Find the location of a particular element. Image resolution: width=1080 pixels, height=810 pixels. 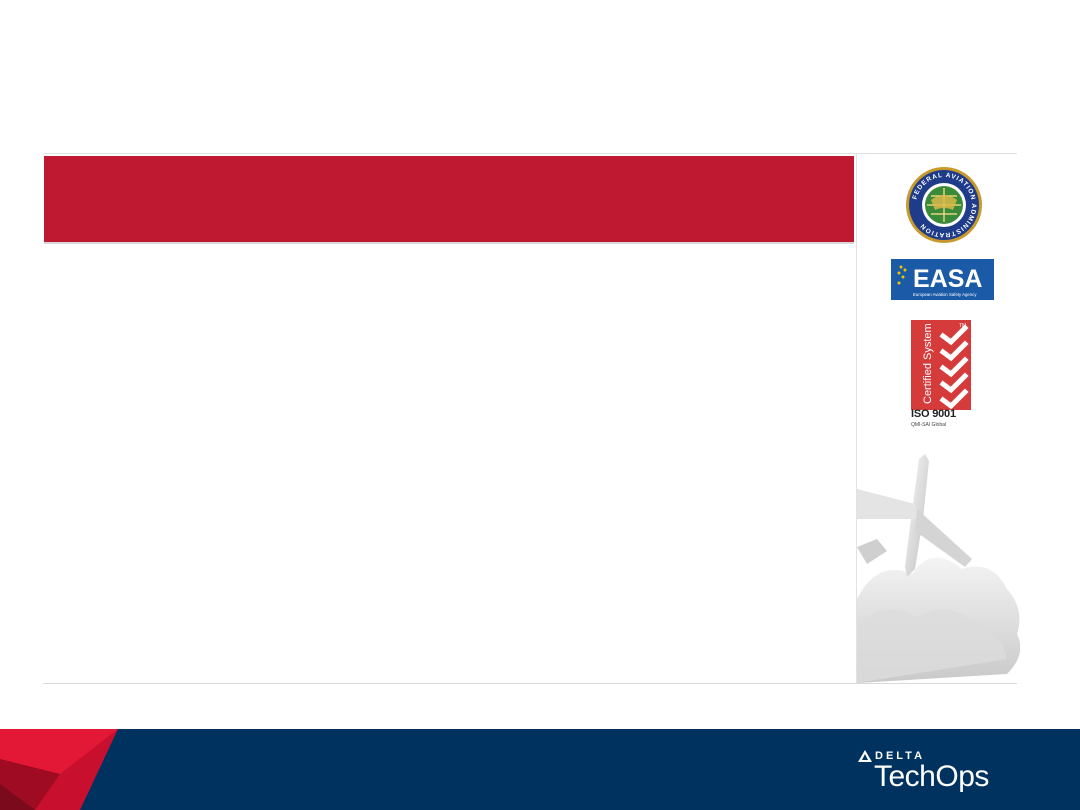

slide-title-bar is located at coordinates (449, 200).